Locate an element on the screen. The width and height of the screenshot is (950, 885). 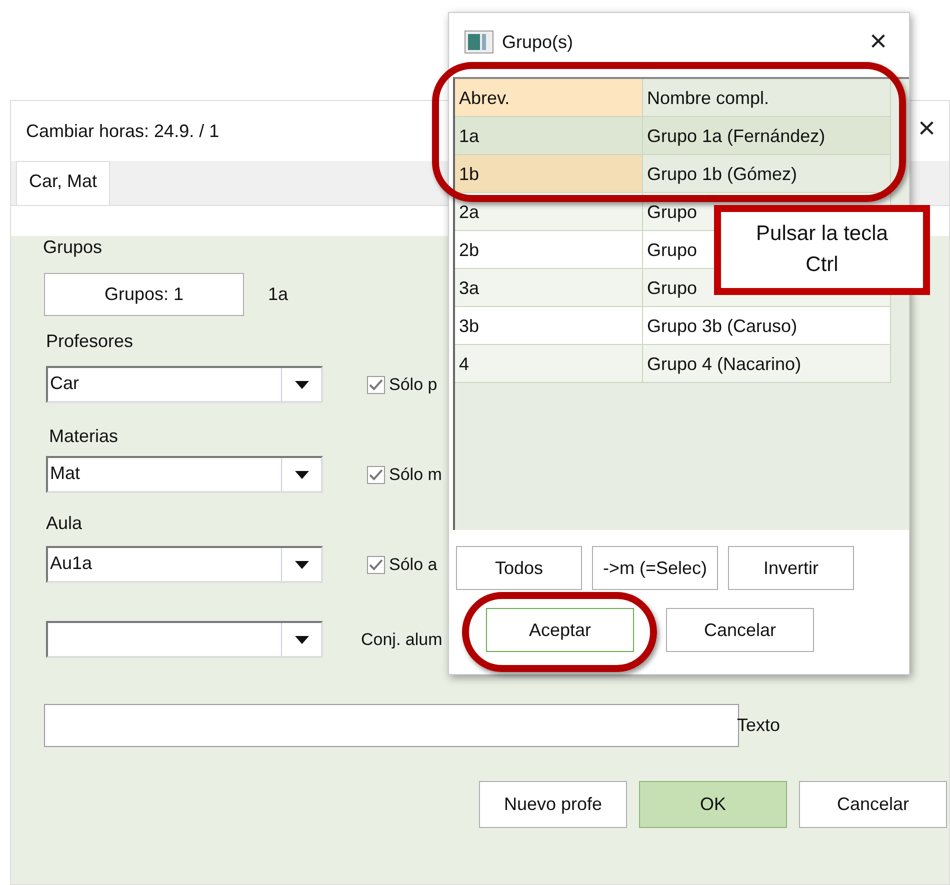
window-title: Cambiar horas: 24.9. / 1 is located at coordinates (123, 131).